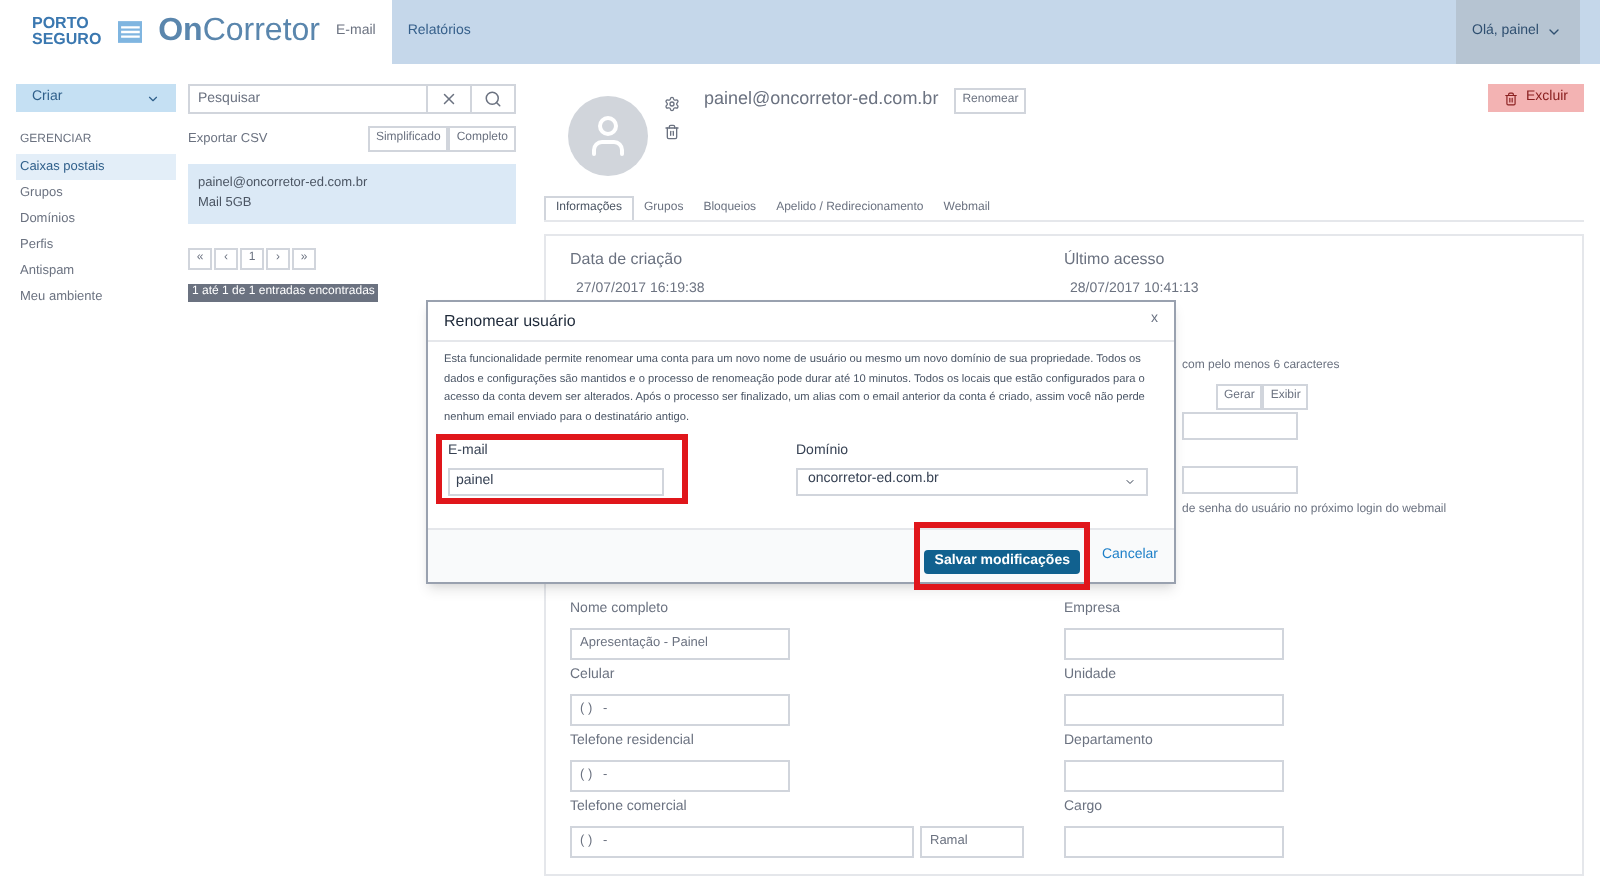  Describe the element at coordinates (608, 136) in the screenshot. I see `avatar` at that location.